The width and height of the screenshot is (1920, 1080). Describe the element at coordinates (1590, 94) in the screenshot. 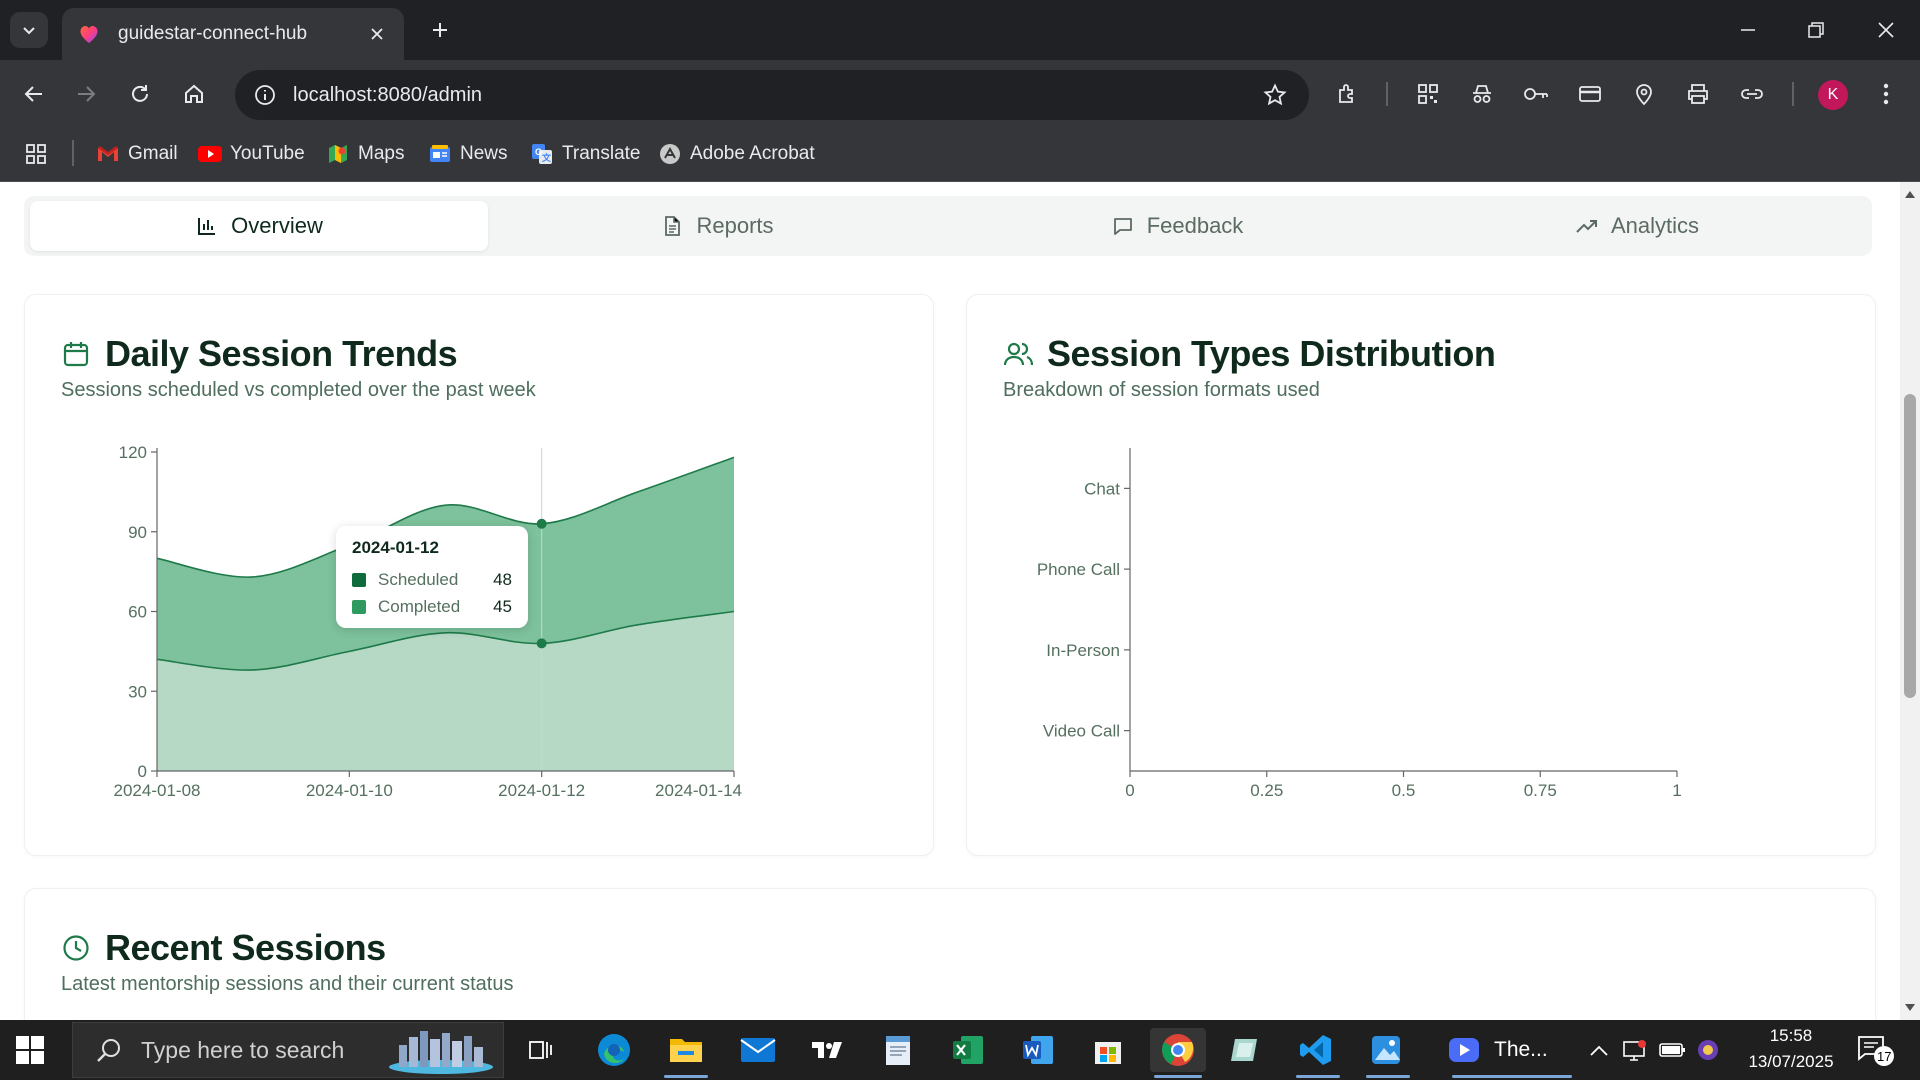

I see `payment-card-icon` at that location.